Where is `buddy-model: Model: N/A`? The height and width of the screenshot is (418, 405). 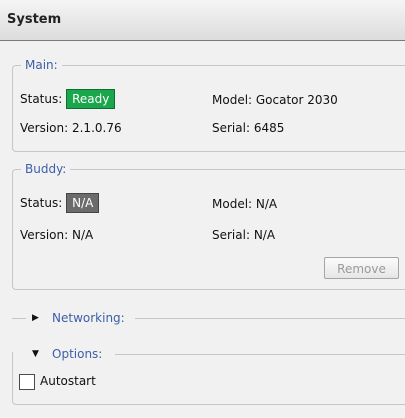 buddy-model: Model: N/A is located at coordinates (245, 204).